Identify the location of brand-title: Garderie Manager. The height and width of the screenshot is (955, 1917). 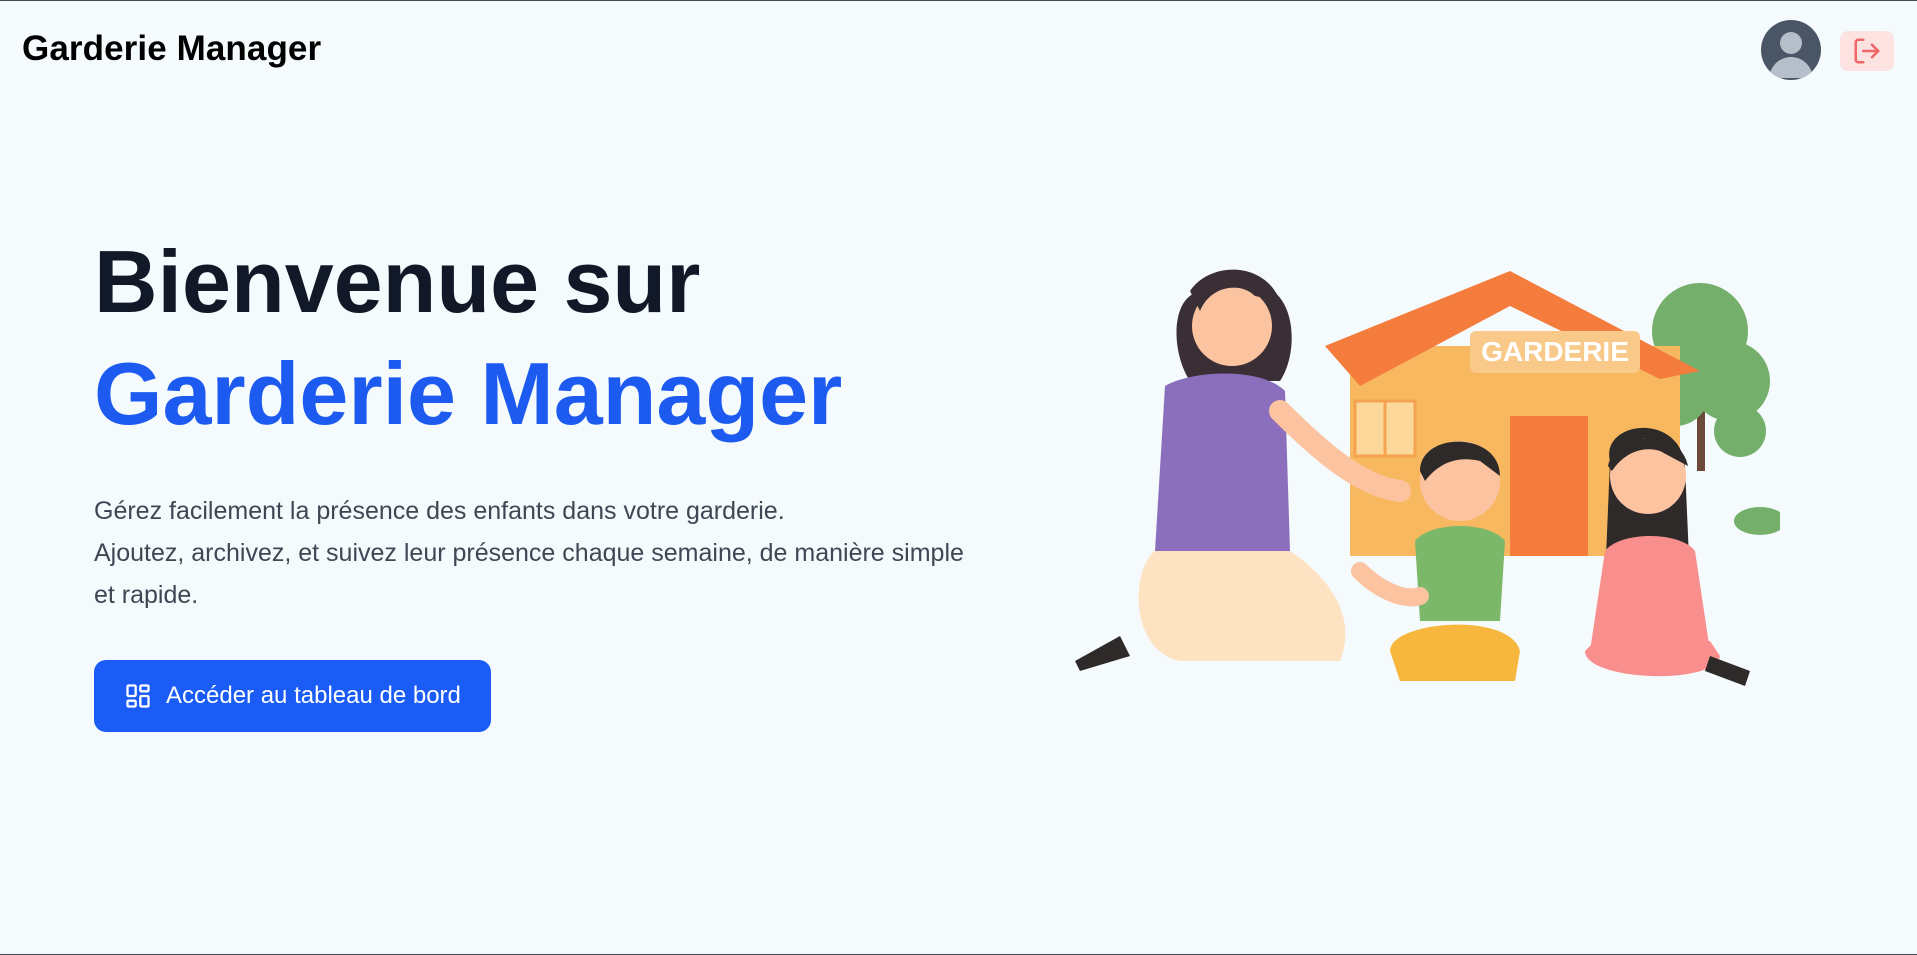
(171, 49).